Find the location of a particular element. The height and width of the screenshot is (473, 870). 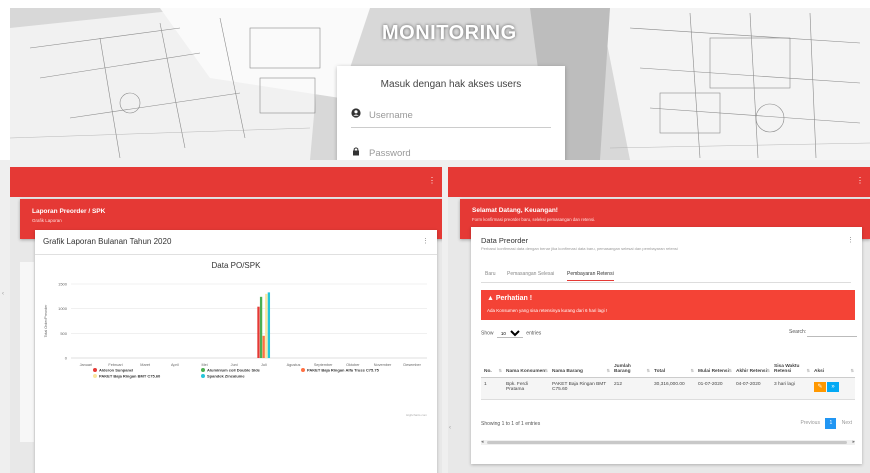

x-tick-label: Maret is located at coordinates (145, 365).